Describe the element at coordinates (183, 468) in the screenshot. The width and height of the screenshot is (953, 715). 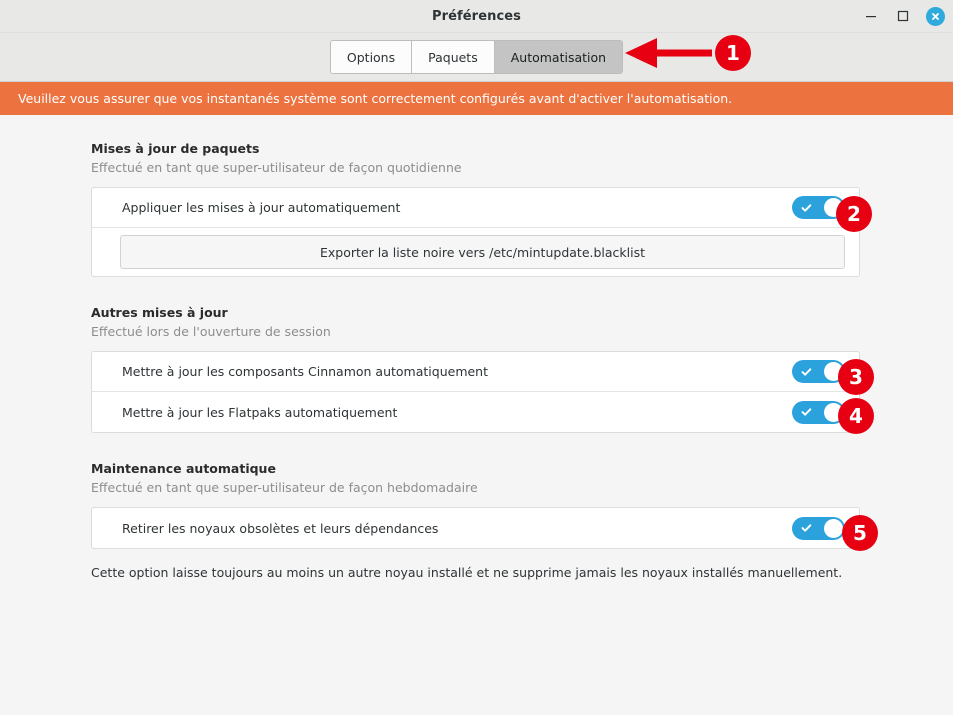
I see `section-title: Maintenance automatique` at that location.